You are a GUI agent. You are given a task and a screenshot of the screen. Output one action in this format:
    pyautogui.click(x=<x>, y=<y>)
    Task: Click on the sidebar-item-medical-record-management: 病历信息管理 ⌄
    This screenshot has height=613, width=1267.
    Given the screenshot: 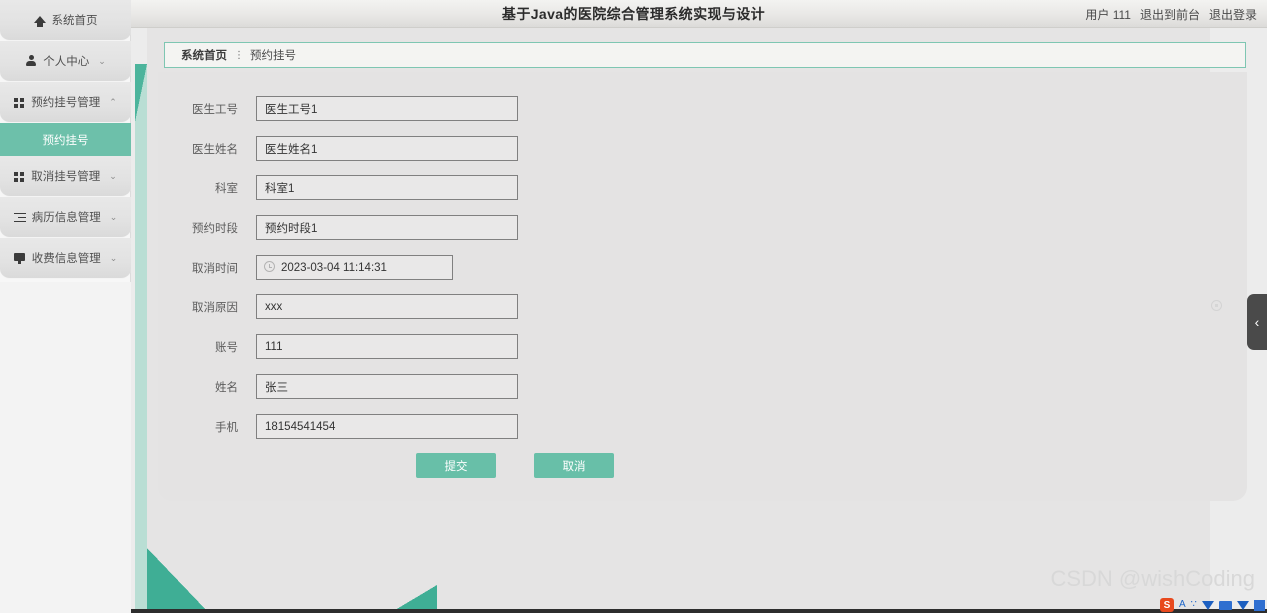 What is the action you would take?
    pyautogui.click(x=65, y=217)
    